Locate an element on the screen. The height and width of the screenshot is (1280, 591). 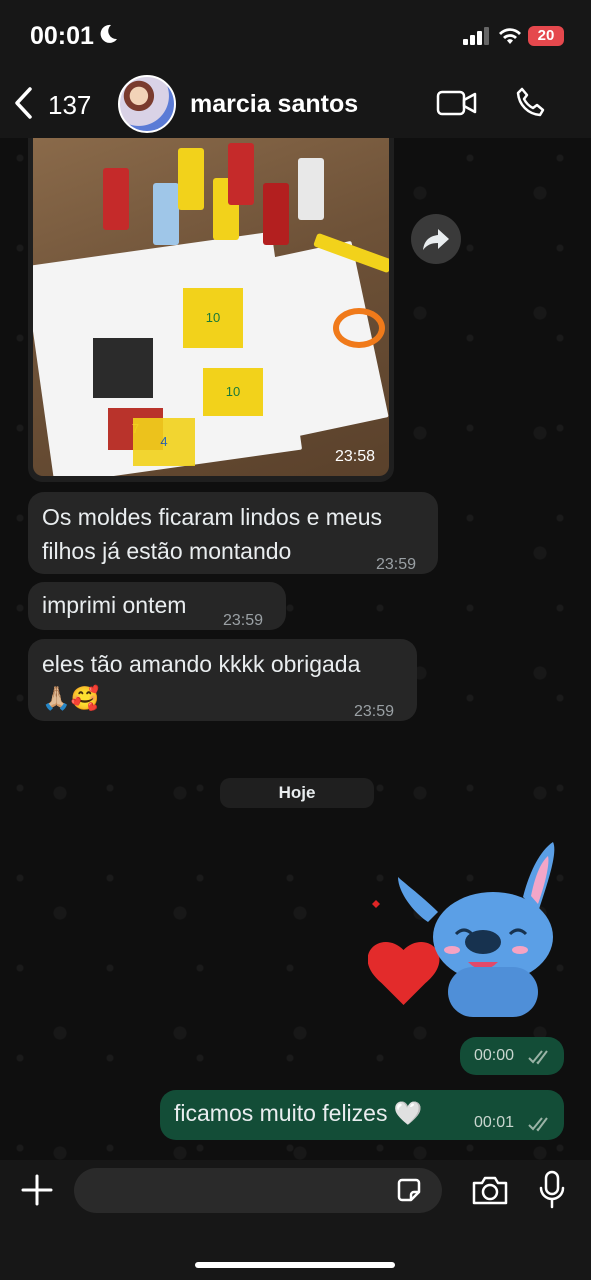
message-text: ficamos muito felizes 🤍 is located at coordinates (298, 1113).